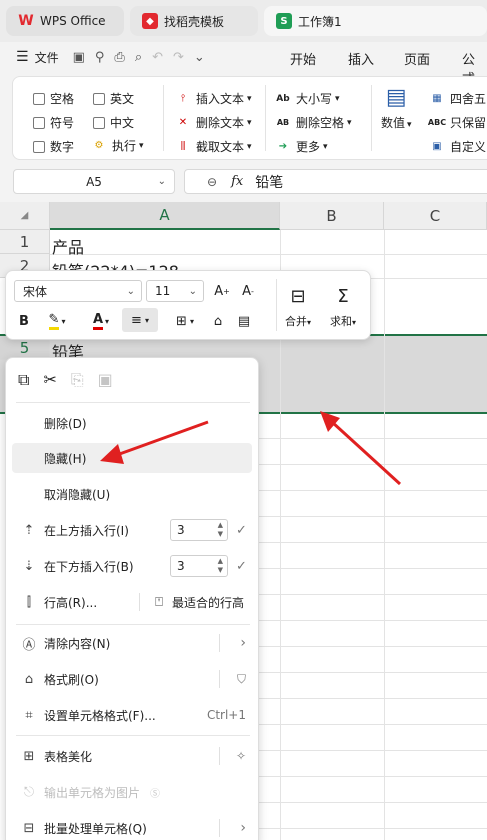 The image size is (487, 840). I want to click on insert-above-count-input: 3 ▲ ▼, so click(199, 530).